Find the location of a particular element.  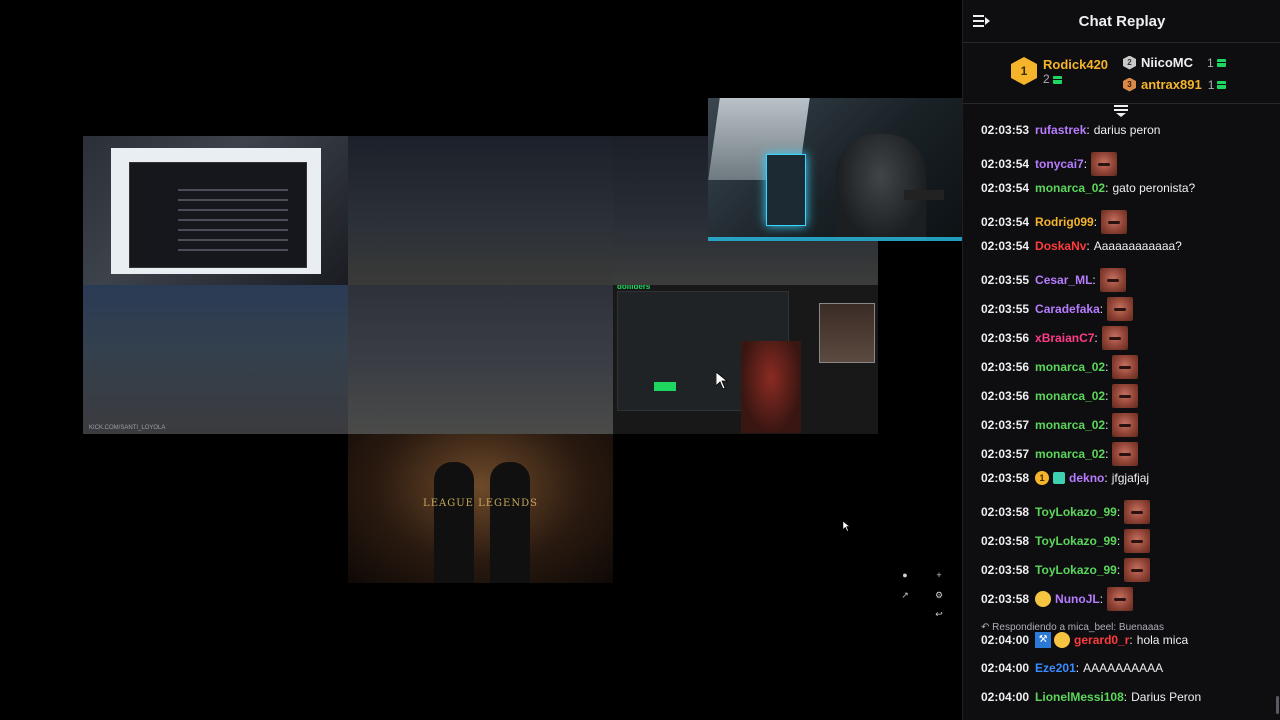

leaderboard-count: 2 is located at coordinates (1075, 79).